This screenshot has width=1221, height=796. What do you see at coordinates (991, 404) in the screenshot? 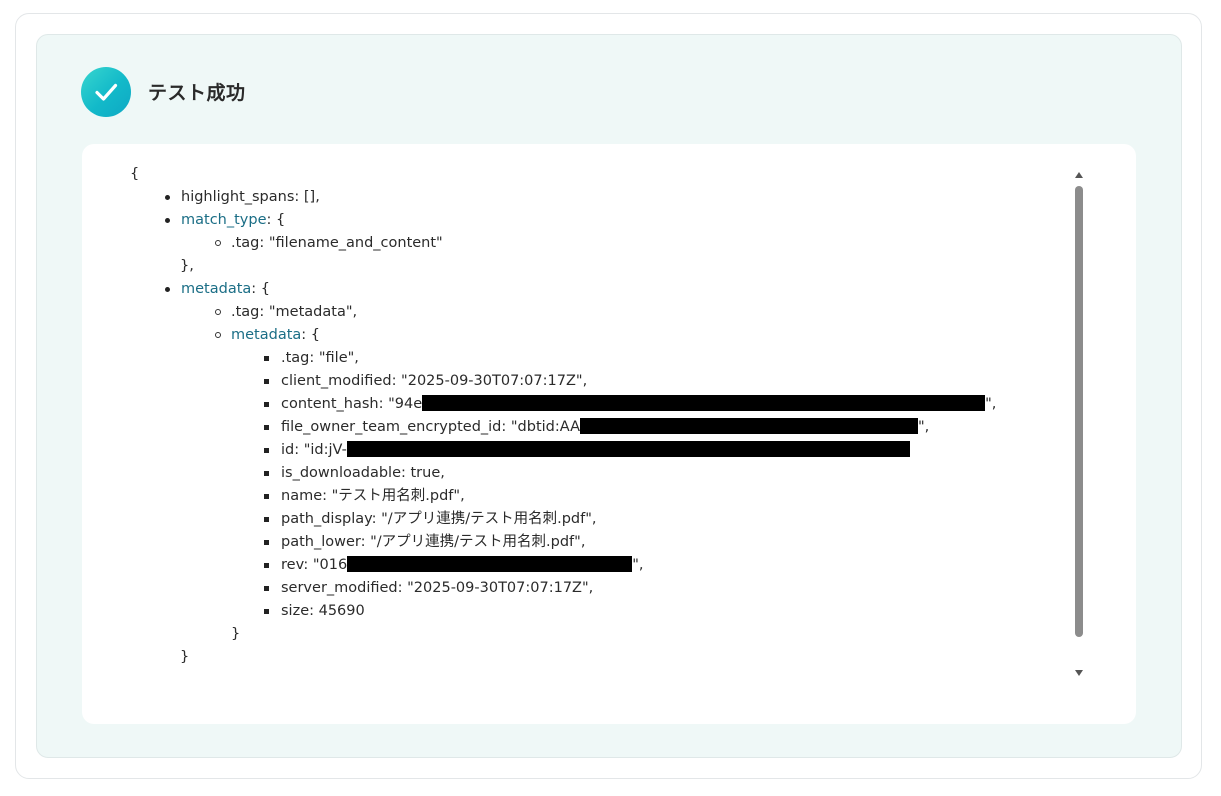
I see `content-hash-suffix: ",` at bounding box center [991, 404].